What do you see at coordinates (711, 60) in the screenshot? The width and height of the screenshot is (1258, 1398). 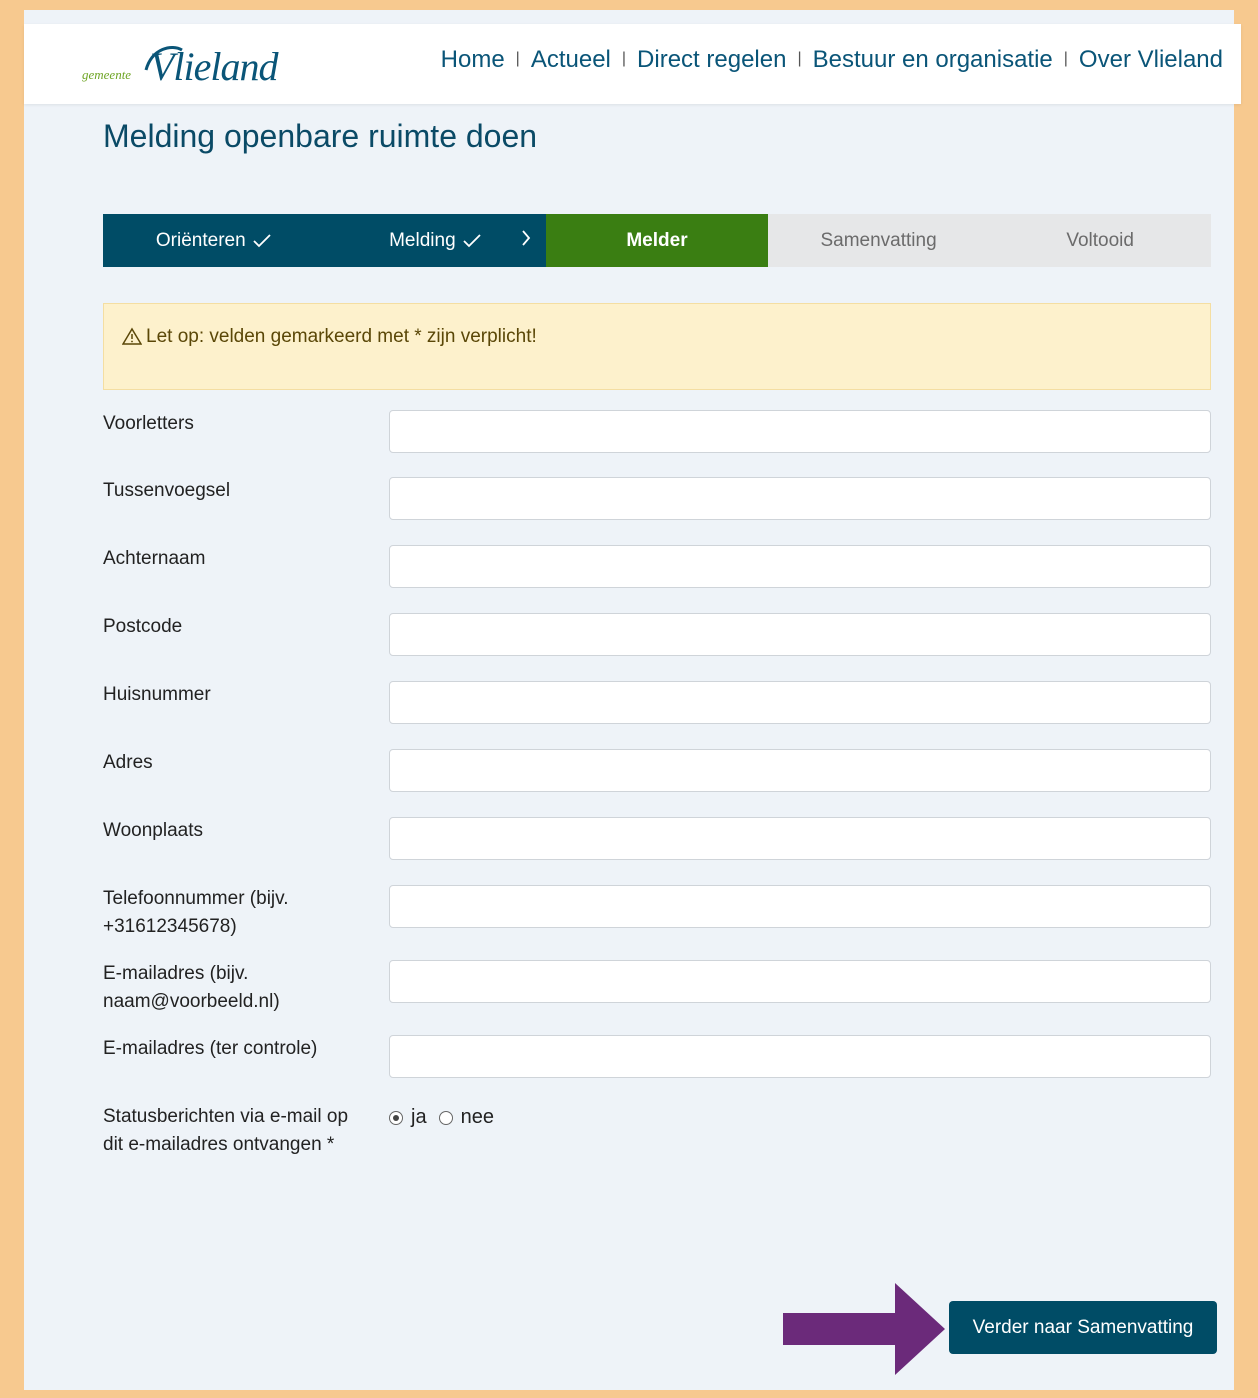 I see `nav-direct-regelen: Direct regelen` at bounding box center [711, 60].